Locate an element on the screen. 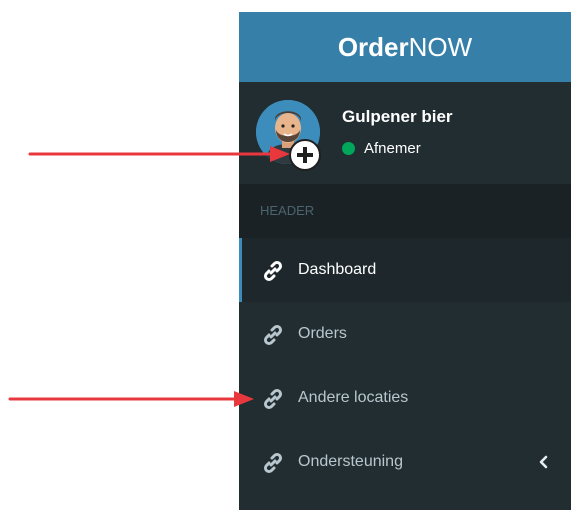 This screenshot has width=571, height=510. logo-light: NOW is located at coordinates (440, 46).